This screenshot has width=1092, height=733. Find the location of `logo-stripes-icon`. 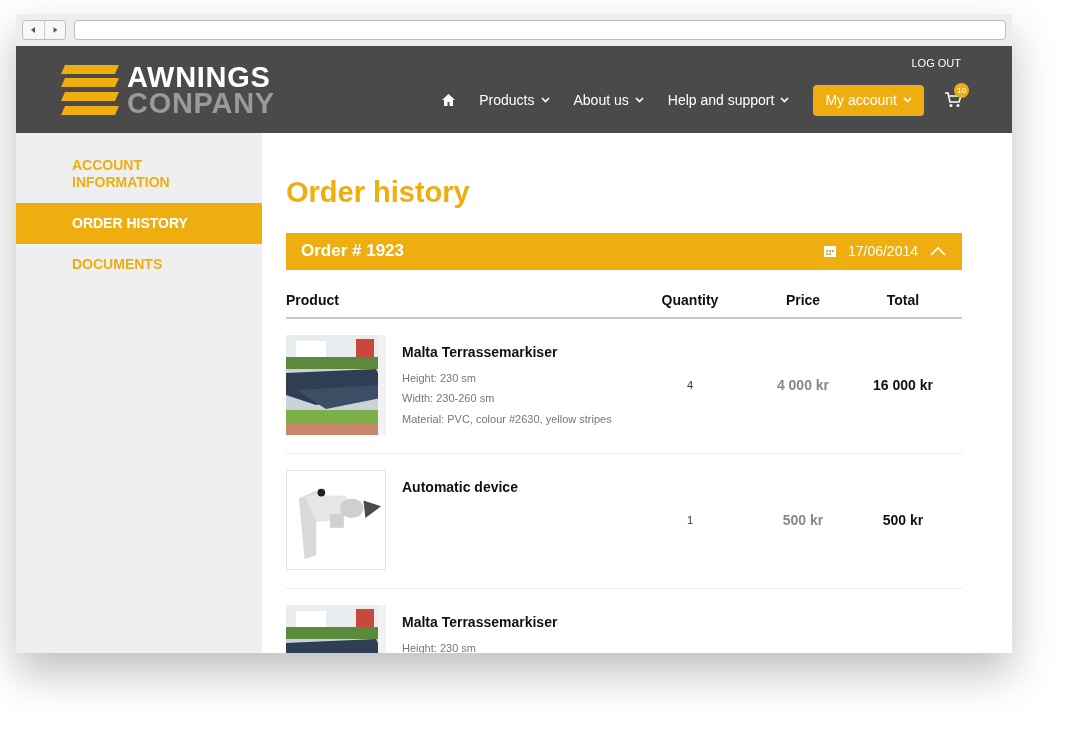

logo-stripes-icon is located at coordinates (90, 89).